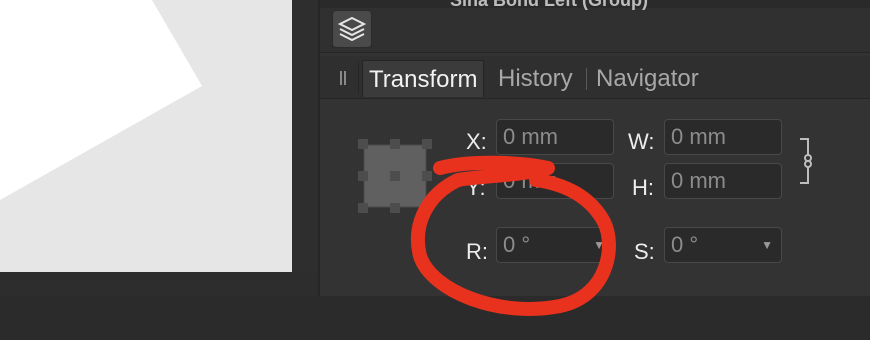 Image resolution: width=870 pixels, height=340 pixels. I want to click on y-label: Y:, so click(476, 187).